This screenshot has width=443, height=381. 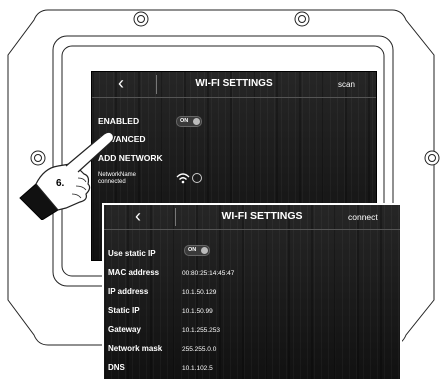 I want to click on network-radio-icon, so click(x=197, y=178).